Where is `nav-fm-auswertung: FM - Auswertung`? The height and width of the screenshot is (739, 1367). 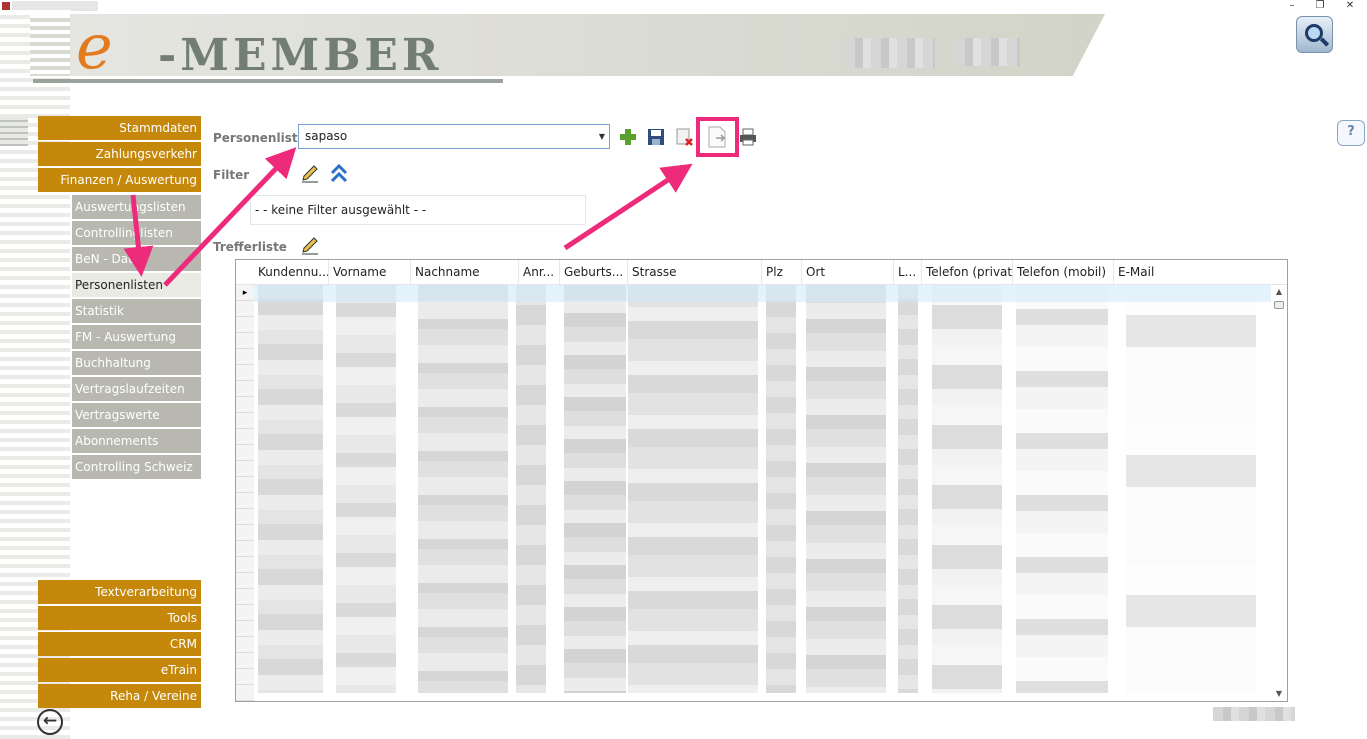 nav-fm-auswertung: FM - Auswertung is located at coordinates (136, 337).